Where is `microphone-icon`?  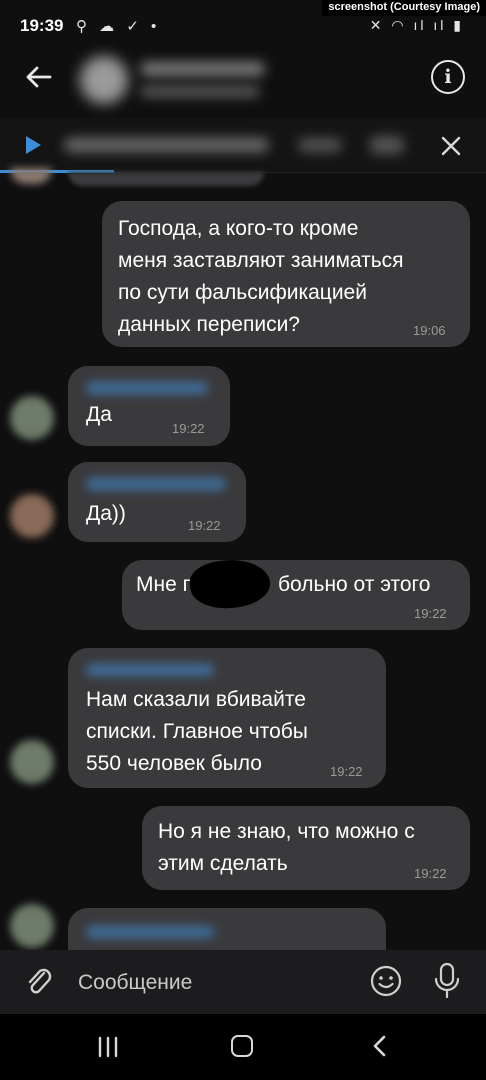 microphone-icon is located at coordinates (447, 981).